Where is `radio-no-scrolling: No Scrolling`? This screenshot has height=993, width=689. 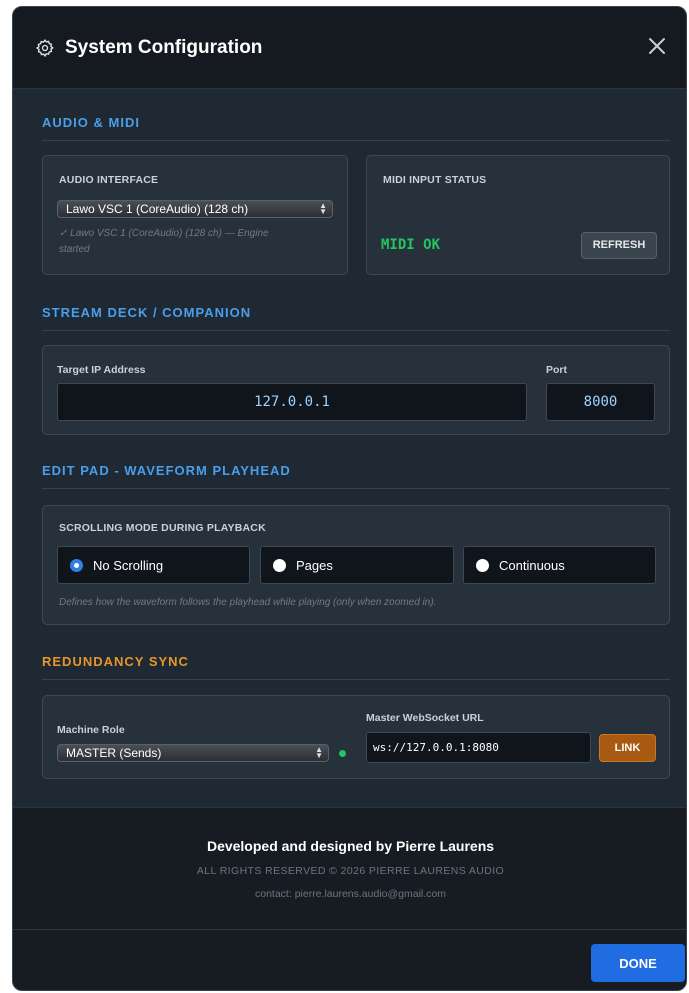 radio-no-scrolling: No Scrolling is located at coordinates (153, 565).